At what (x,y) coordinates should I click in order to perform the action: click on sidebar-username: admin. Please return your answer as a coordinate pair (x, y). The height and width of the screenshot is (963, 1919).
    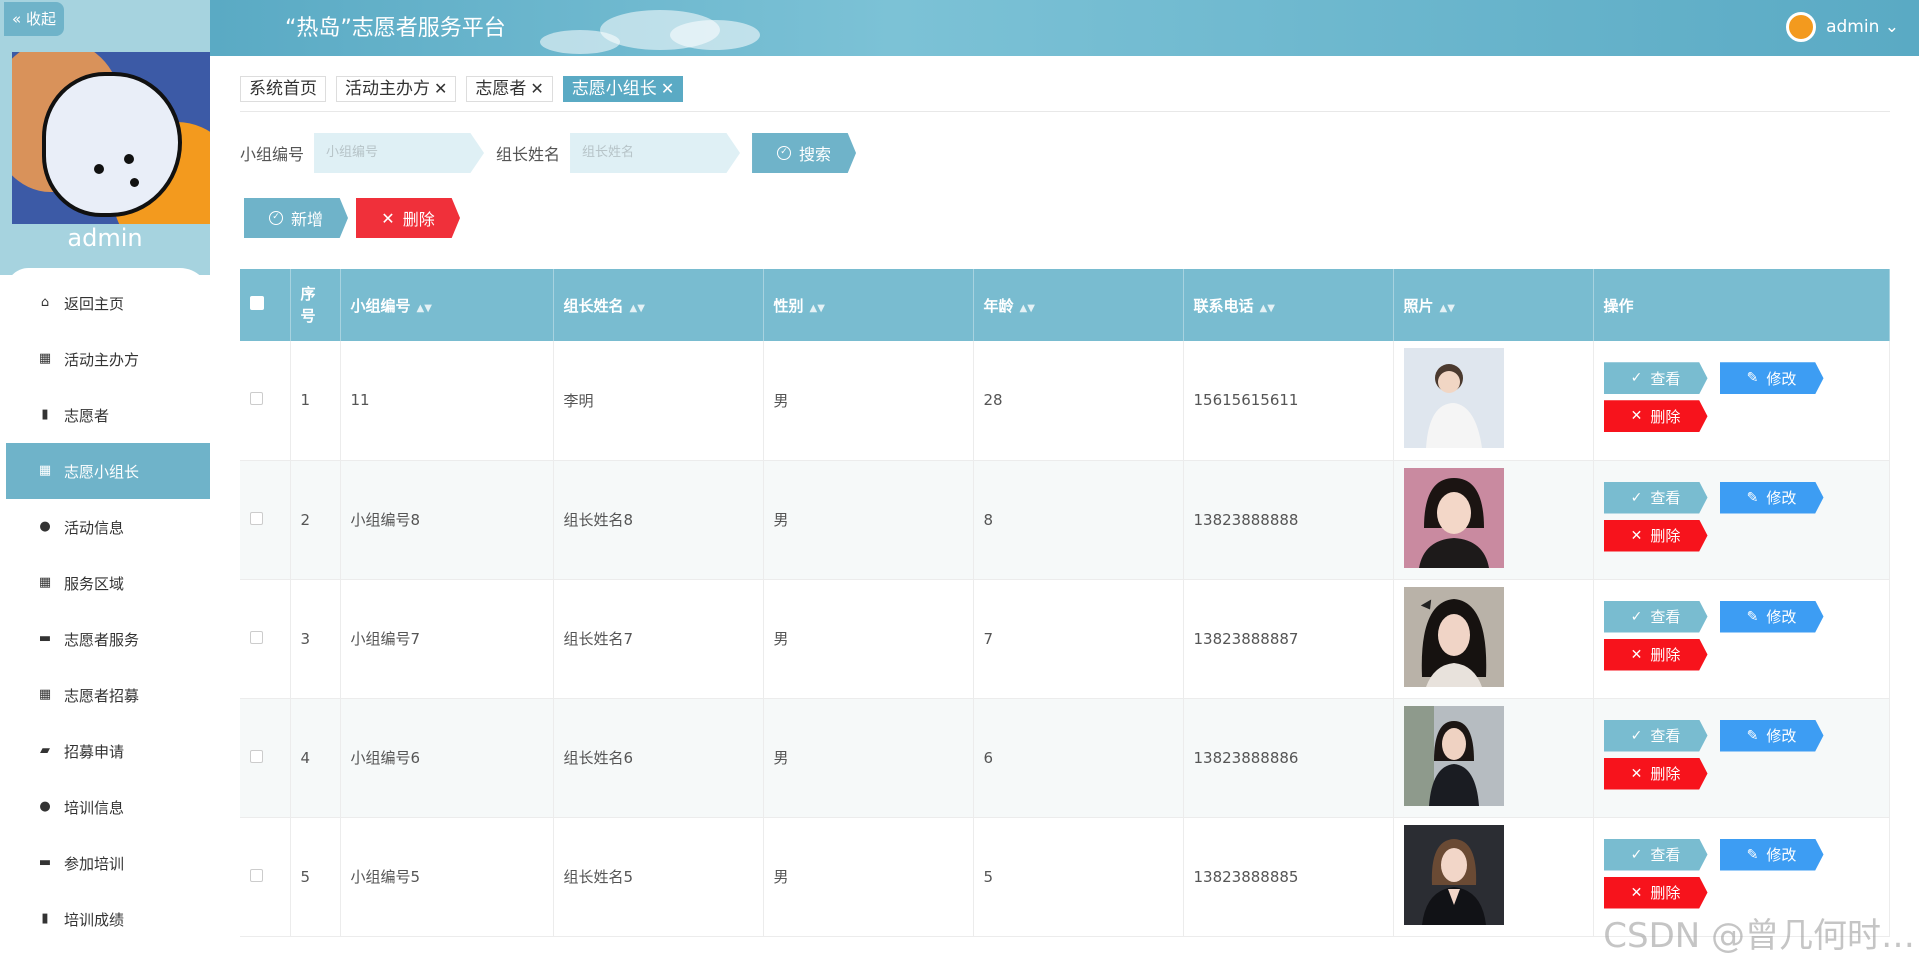
    Looking at the image, I should click on (105, 238).